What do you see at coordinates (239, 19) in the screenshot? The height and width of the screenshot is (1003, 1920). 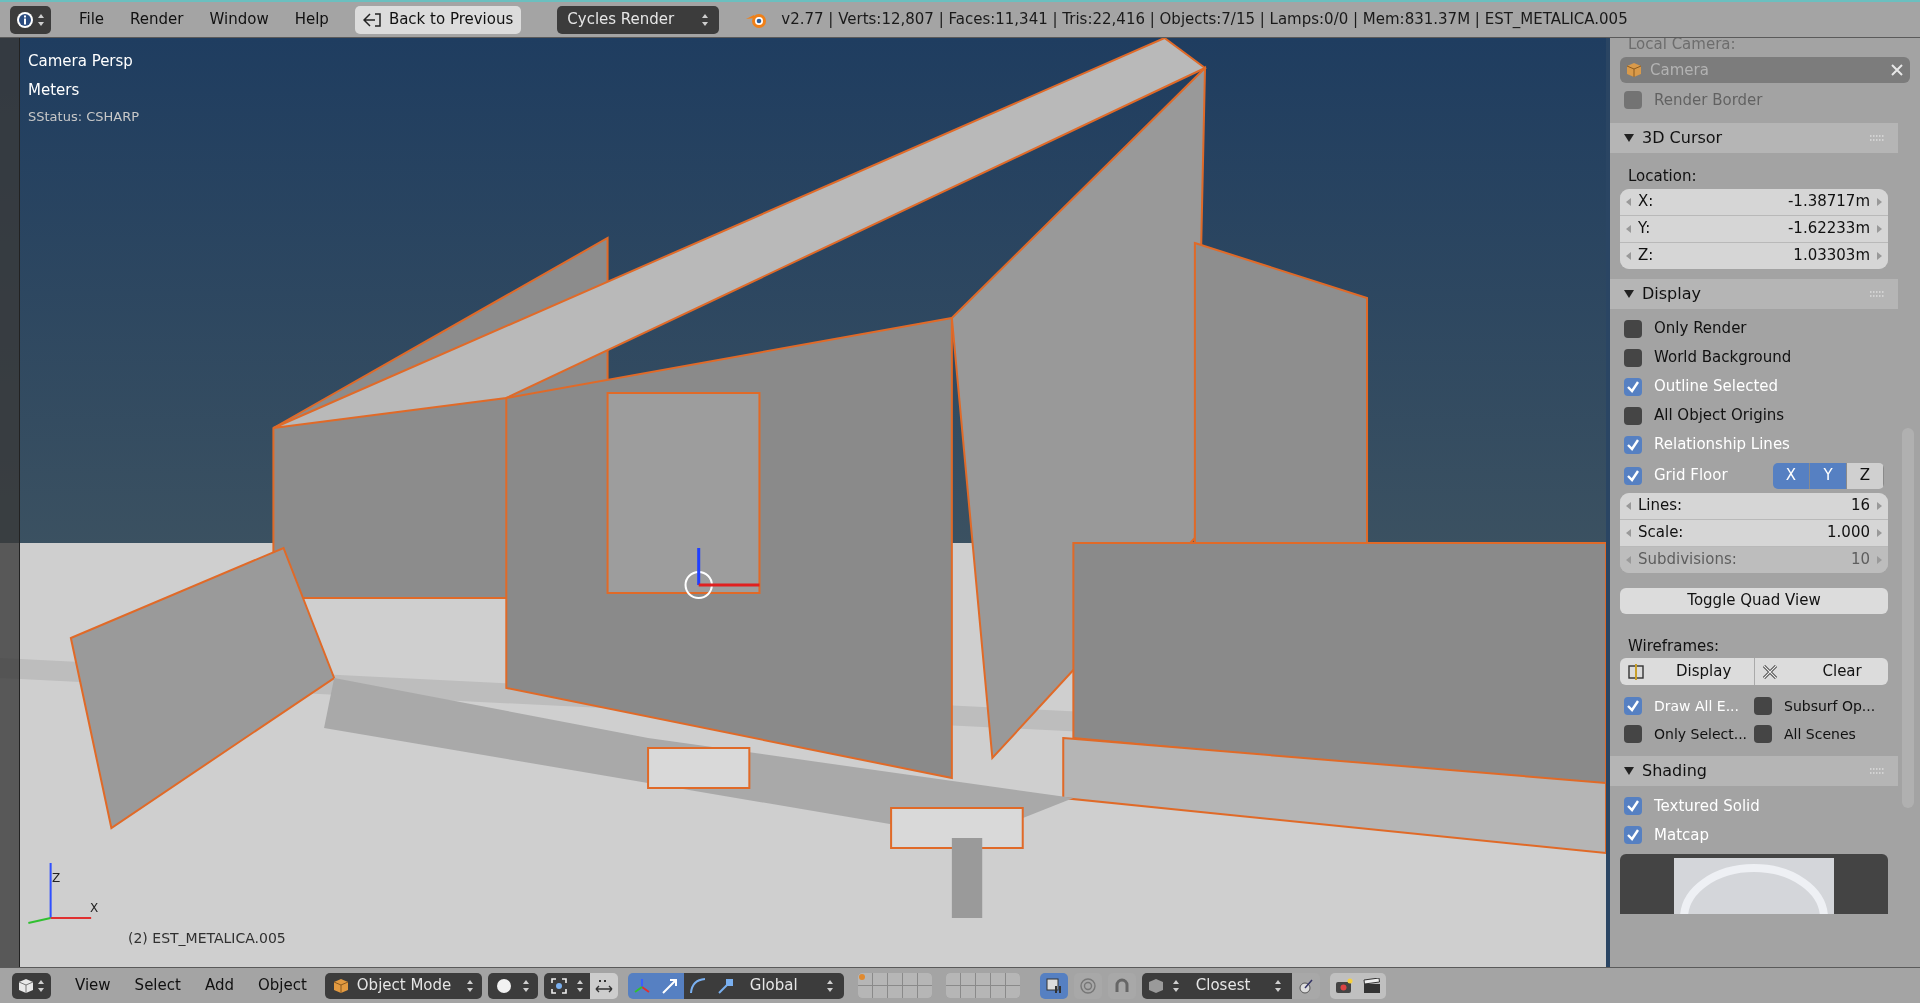 I see `menu-item: Window` at bounding box center [239, 19].